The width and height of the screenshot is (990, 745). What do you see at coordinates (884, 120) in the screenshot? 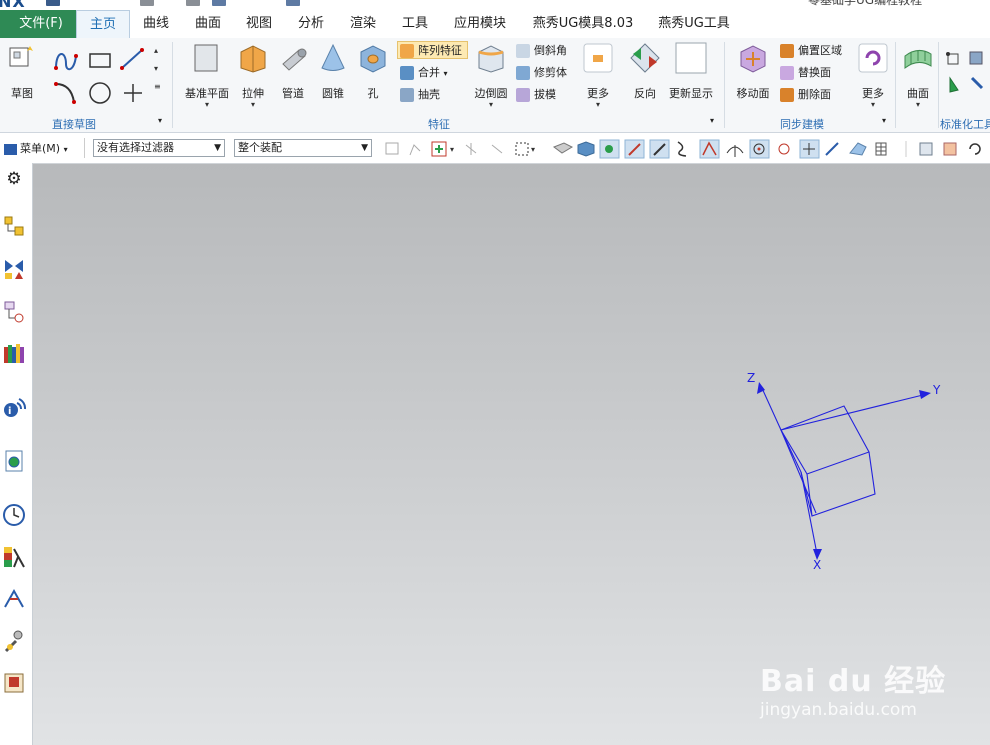
I see `sync-group-expand-icon: ▾` at bounding box center [884, 120].